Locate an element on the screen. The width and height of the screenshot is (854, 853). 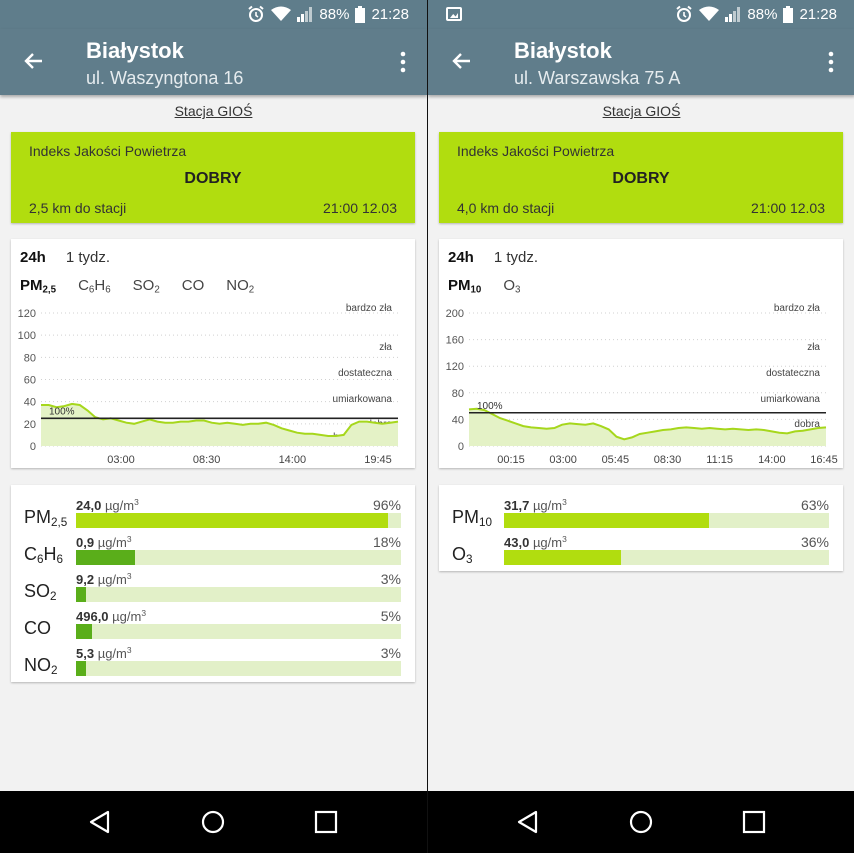
station-link: Stacja GIOŚ is located at coordinates (641, 111).